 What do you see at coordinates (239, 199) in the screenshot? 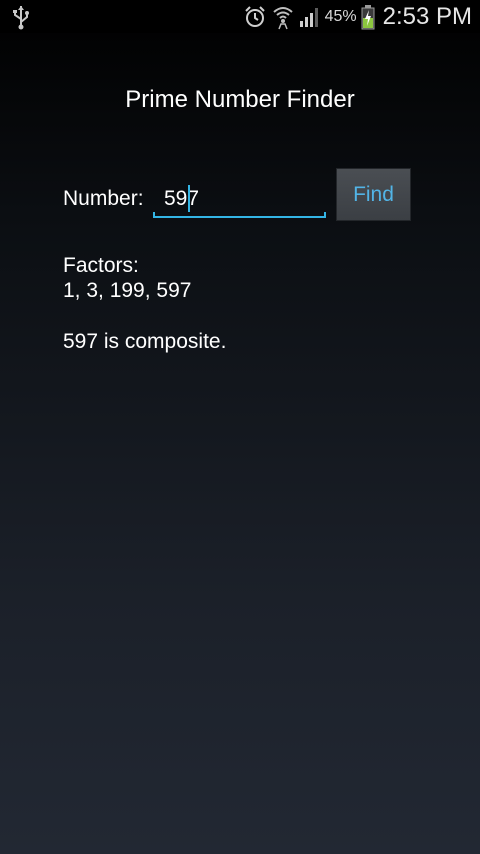
I see `number-input: 597` at bounding box center [239, 199].